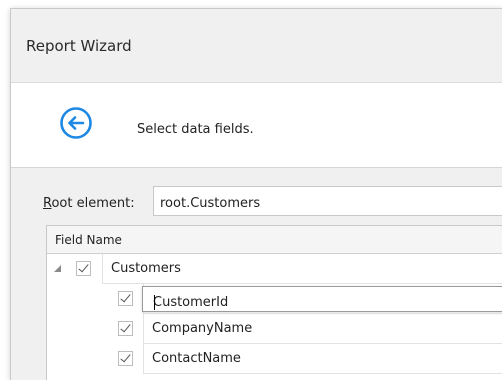  I want to click on tree-node-label: CompanyName, so click(202, 328).